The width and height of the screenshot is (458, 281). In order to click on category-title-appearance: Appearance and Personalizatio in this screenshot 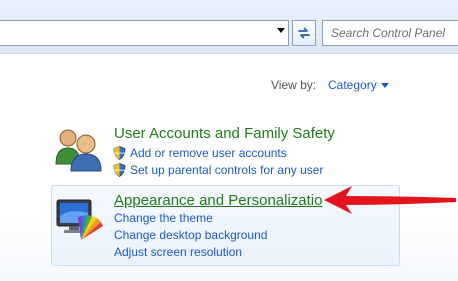, I will do `click(218, 201)`.